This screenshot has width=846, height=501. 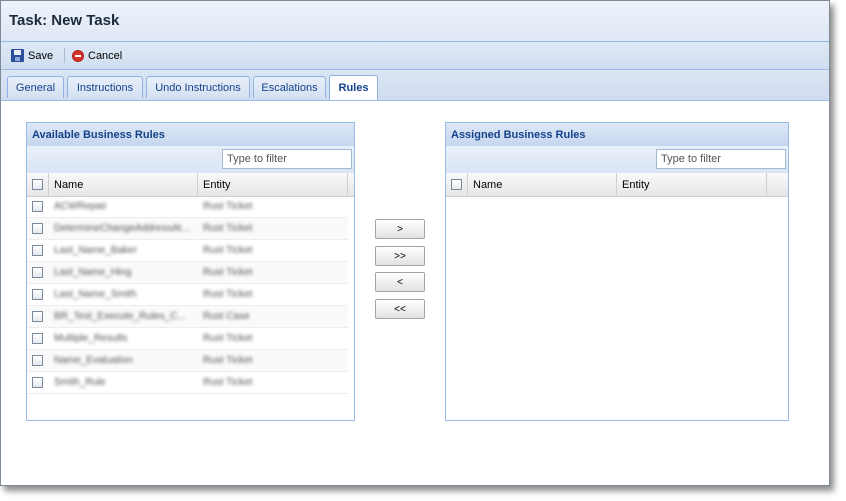 I want to click on available-rule-row: Name_Evaluation Rust Ticket, so click(x=187, y=361).